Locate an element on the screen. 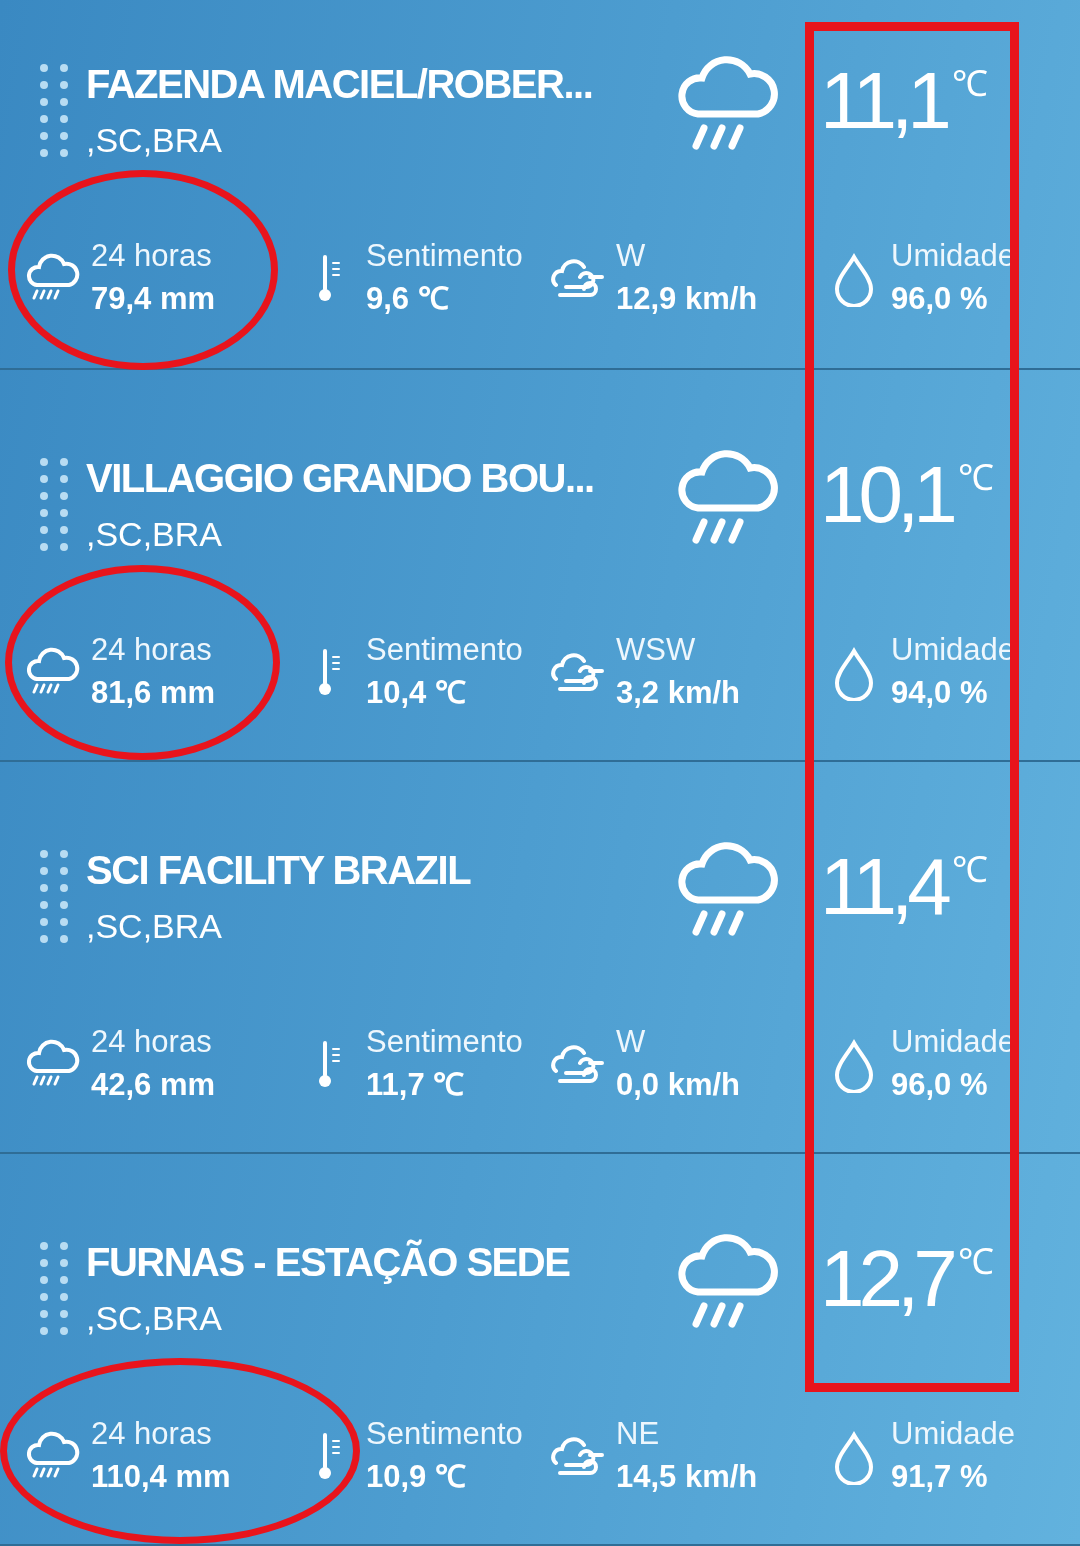 Image resolution: width=1080 pixels, height=1546 pixels. stat-value: 3,2 km/h is located at coordinates (678, 693).